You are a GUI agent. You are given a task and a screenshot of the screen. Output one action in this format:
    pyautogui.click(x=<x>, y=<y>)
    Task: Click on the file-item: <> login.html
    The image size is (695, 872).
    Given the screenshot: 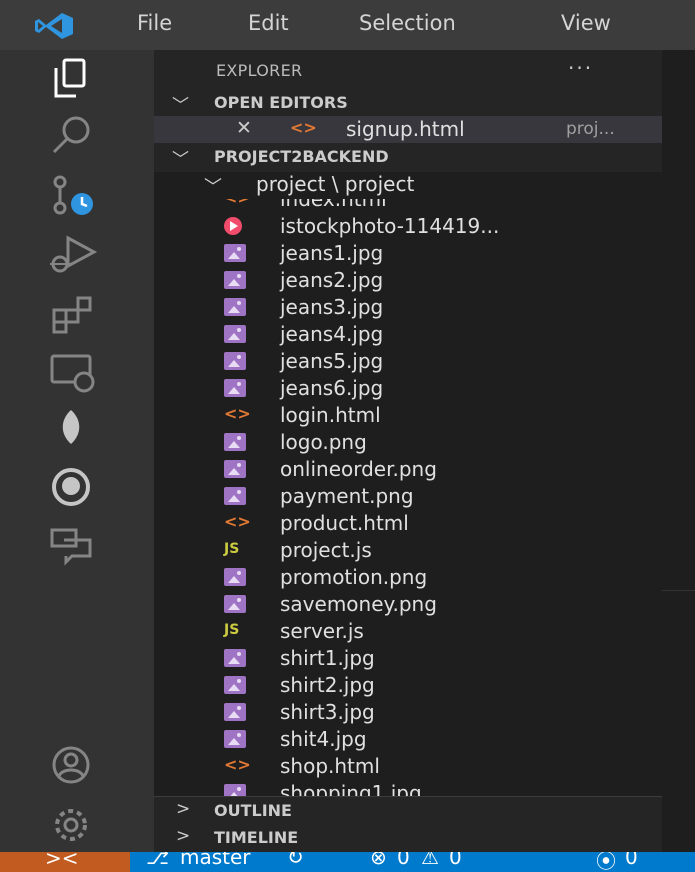 What is the action you would take?
    pyautogui.click(x=408, y=415)
    